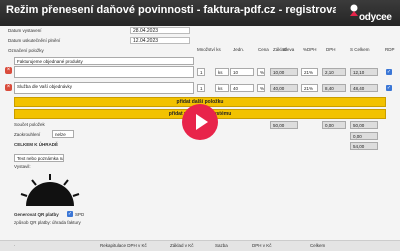  I want to click on extra-total: 0,00, so click(364, 136).